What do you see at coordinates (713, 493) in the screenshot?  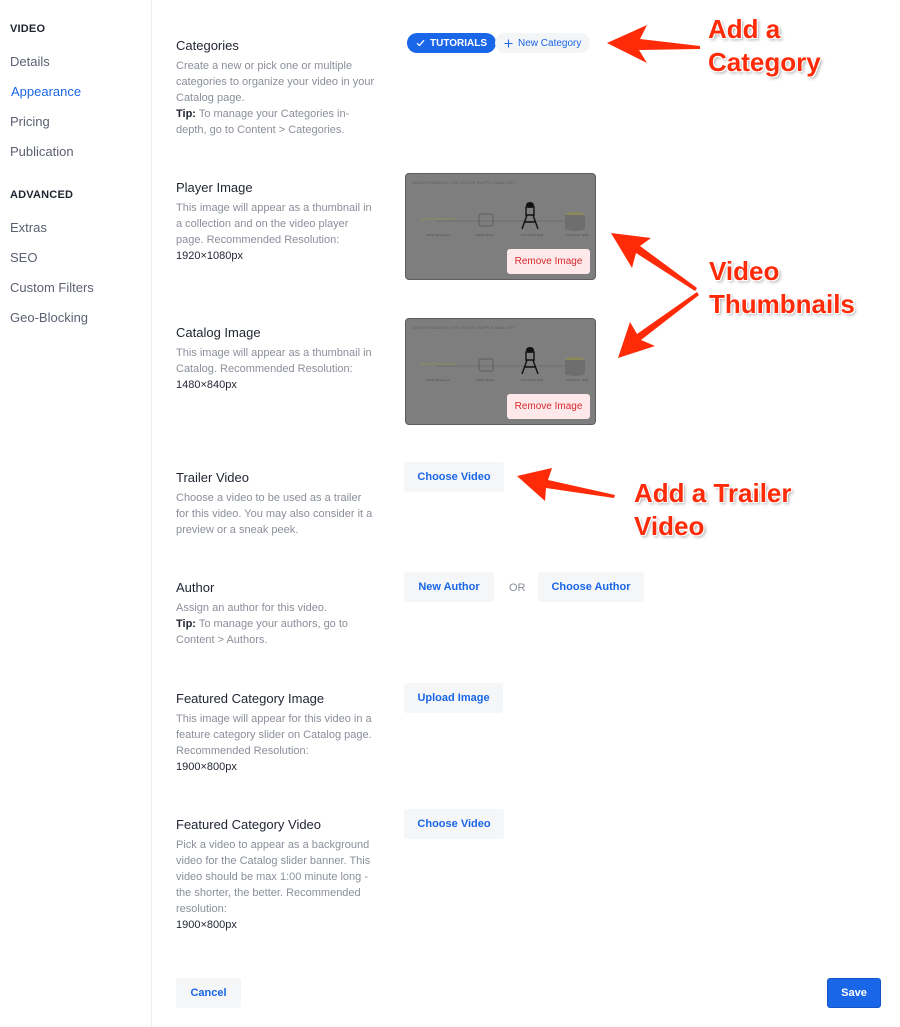 I see `annotation-line: Add a Trailer` at bounding box center [713, 493].